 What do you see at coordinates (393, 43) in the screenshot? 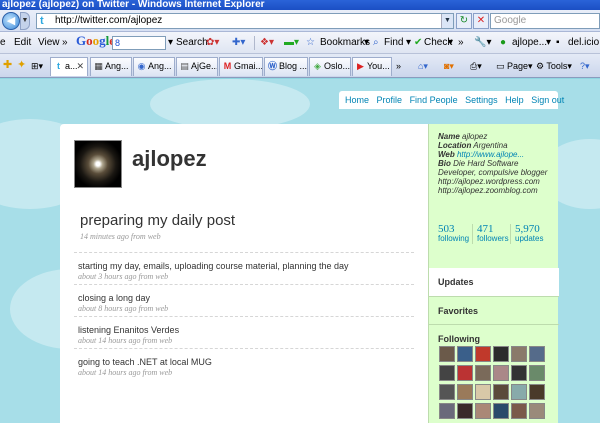
I see `find-button: Find` at bounding box center [393, 43].